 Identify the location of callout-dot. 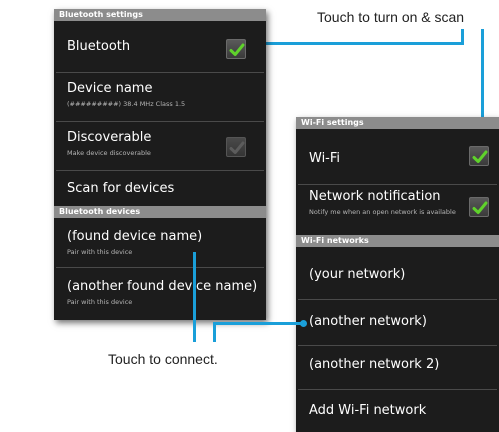
(303, 323).